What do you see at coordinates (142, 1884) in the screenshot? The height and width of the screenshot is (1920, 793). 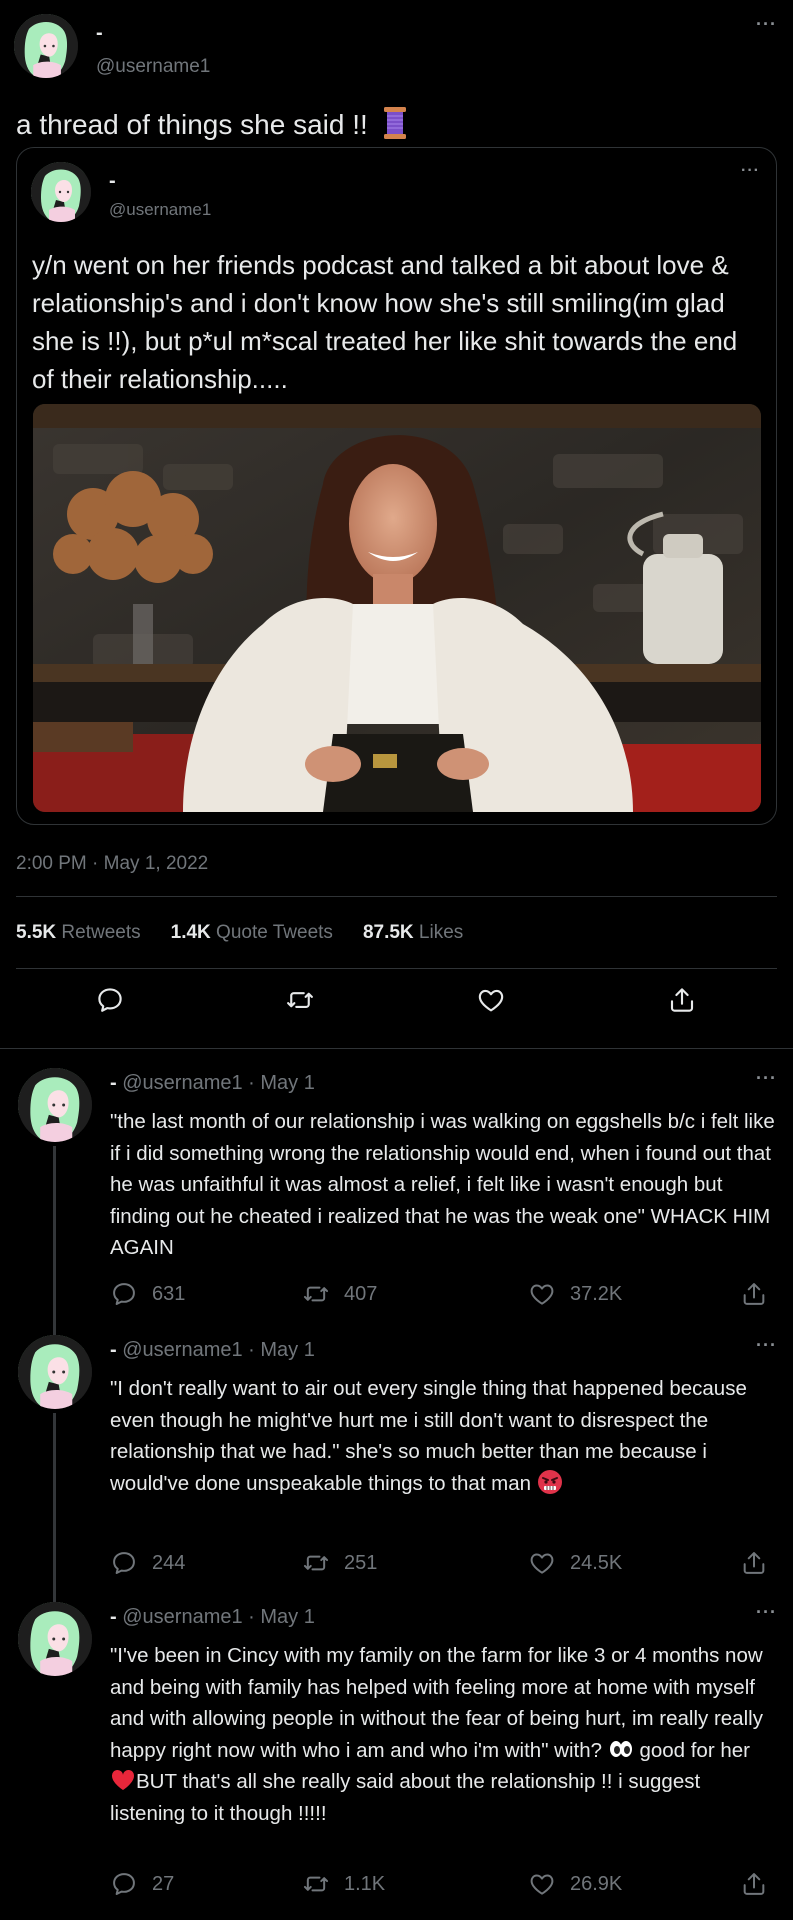 I see `reply-button: 27` at bounding box center [142, 1884].